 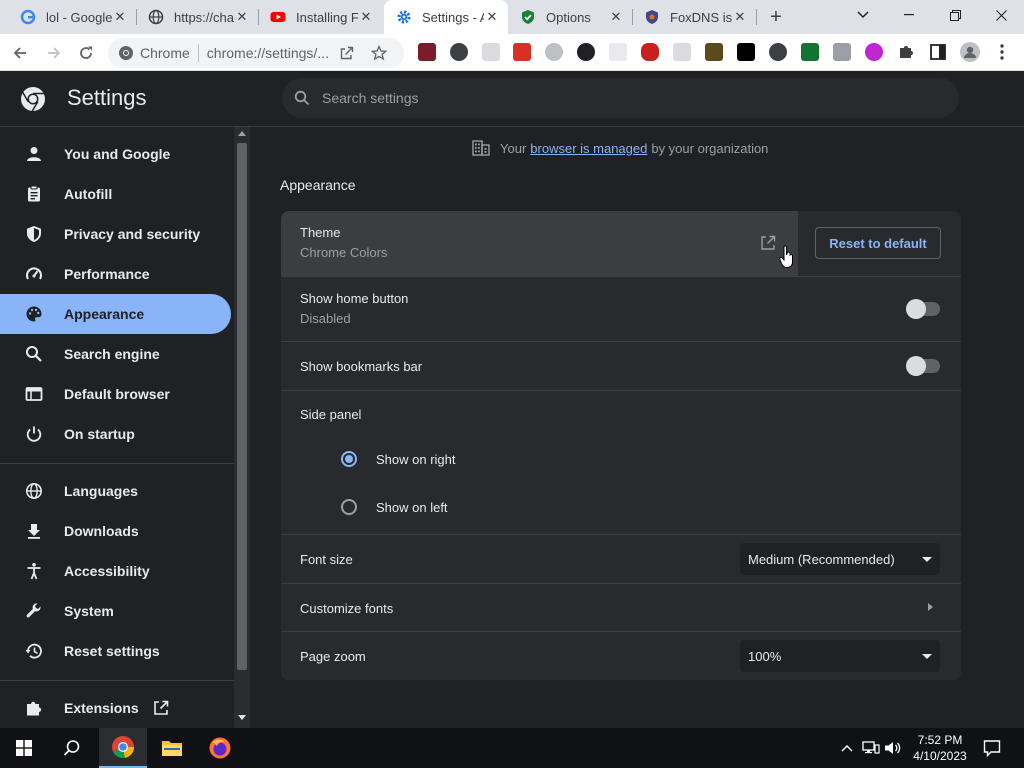 What do you see at coordinates (938, 52) in the screenshot?
I see `side-panel-icon` at bounding box center [938, 52].